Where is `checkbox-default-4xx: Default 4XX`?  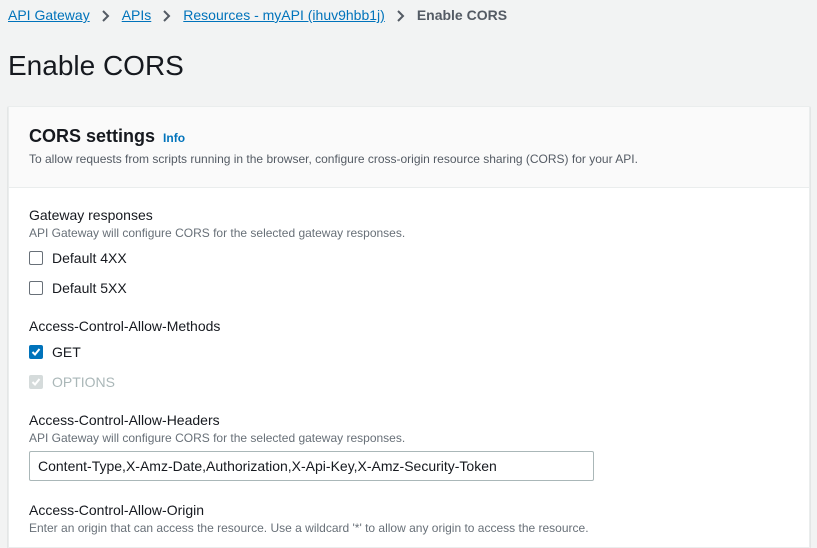 checkbox-default-4xx: Default 4XX is located at coordinates (78, 258).